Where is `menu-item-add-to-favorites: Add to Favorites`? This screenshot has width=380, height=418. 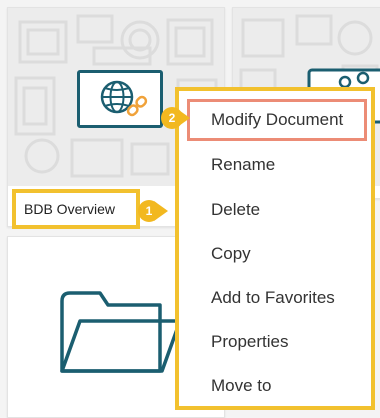 menu-item-add-to-favorites: Add to Favorites is located at coordinates (277, 298).